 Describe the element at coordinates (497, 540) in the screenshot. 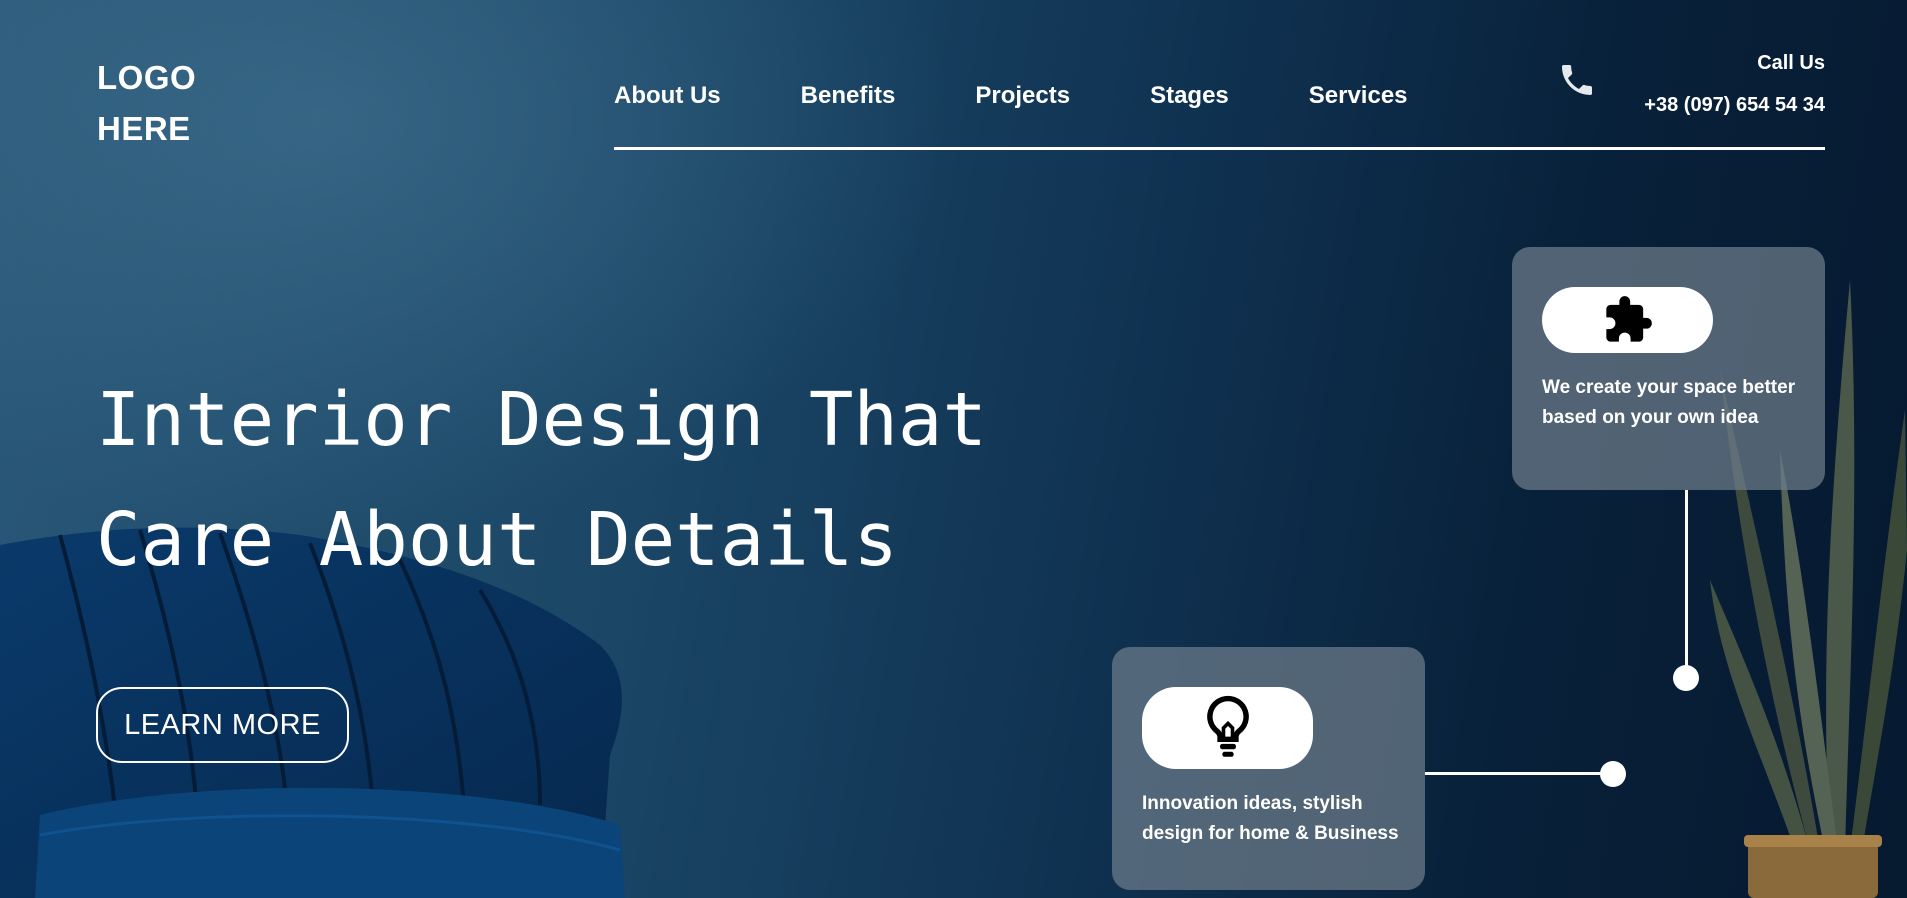

I see `headline-line-2: Care About Details` at that location.